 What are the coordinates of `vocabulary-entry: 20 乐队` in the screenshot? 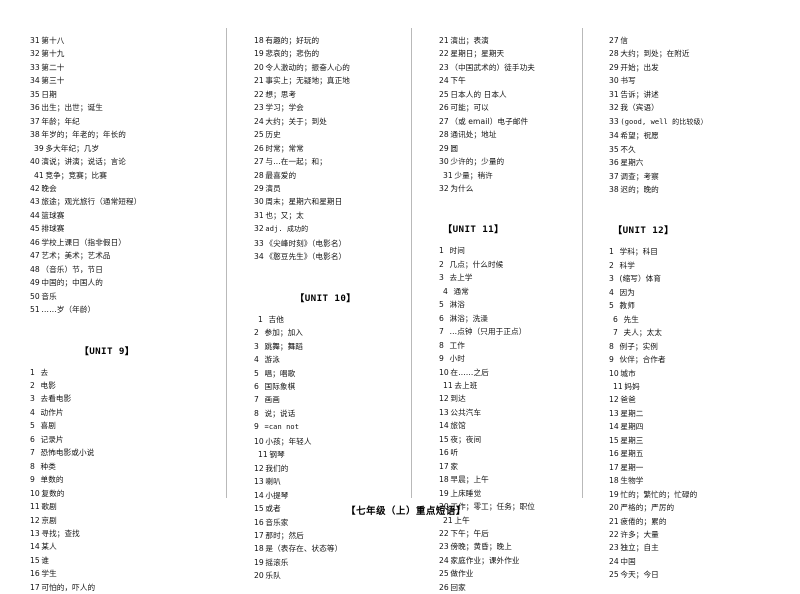 It's located at (328, 575).